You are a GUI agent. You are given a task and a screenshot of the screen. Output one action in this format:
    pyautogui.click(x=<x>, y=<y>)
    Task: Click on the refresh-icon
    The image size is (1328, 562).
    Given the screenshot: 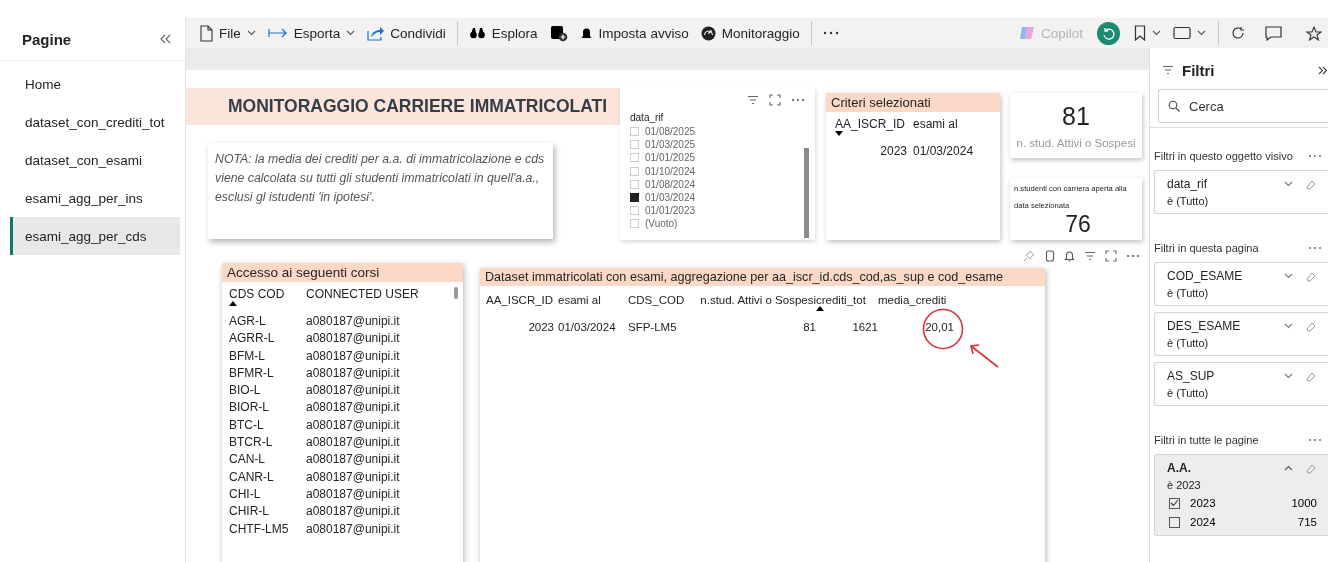 What is the action you would take?
    pyautogui.click(x=1238, y=33)
    